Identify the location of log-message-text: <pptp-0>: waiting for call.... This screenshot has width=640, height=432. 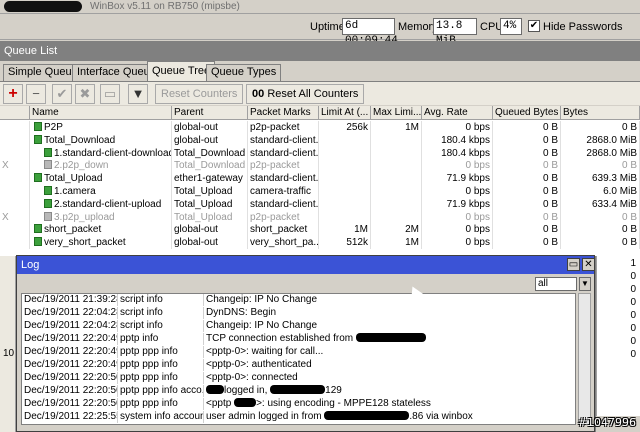
(265, 351).